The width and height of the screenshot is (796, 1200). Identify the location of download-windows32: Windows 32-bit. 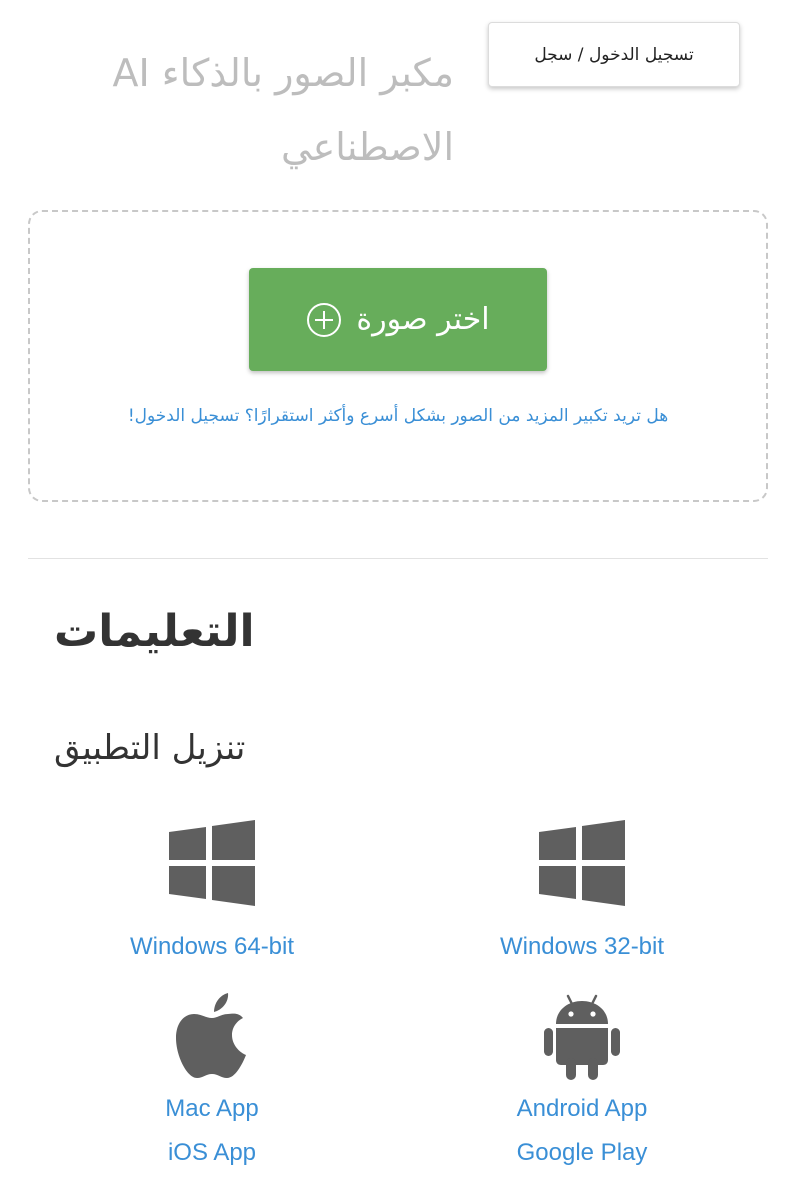
(582, 891).